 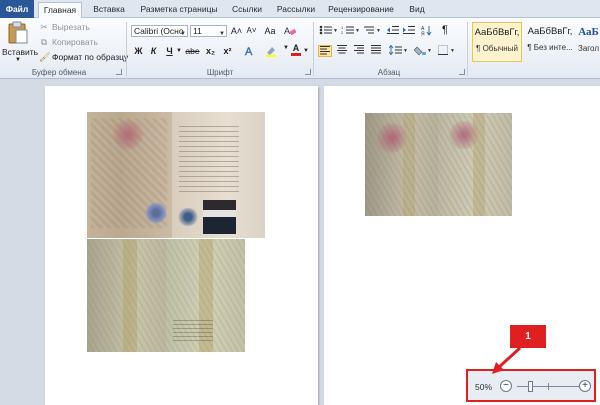 What do you see at coordinates (417, 10) in the screenshot?
I see `tab-view: Вид` at bounding box center [417, 10].